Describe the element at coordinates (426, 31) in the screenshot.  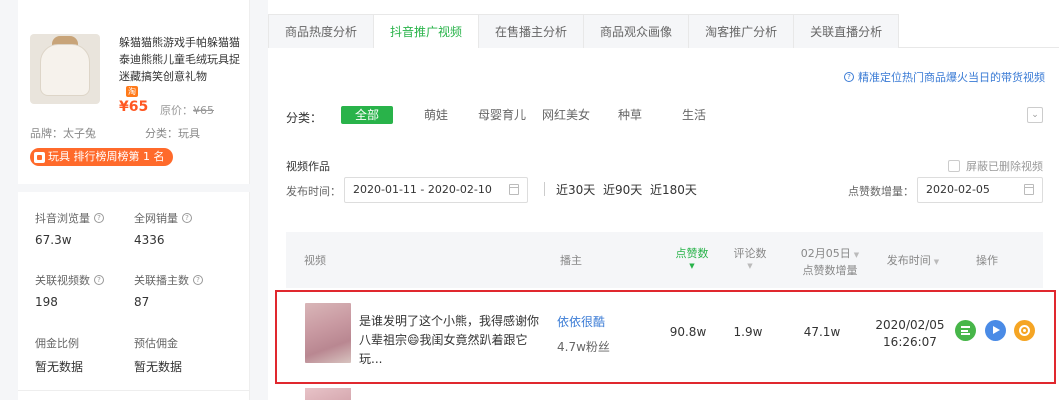
I see `tab-douyin-videos: 抖音推广视频` at that location.